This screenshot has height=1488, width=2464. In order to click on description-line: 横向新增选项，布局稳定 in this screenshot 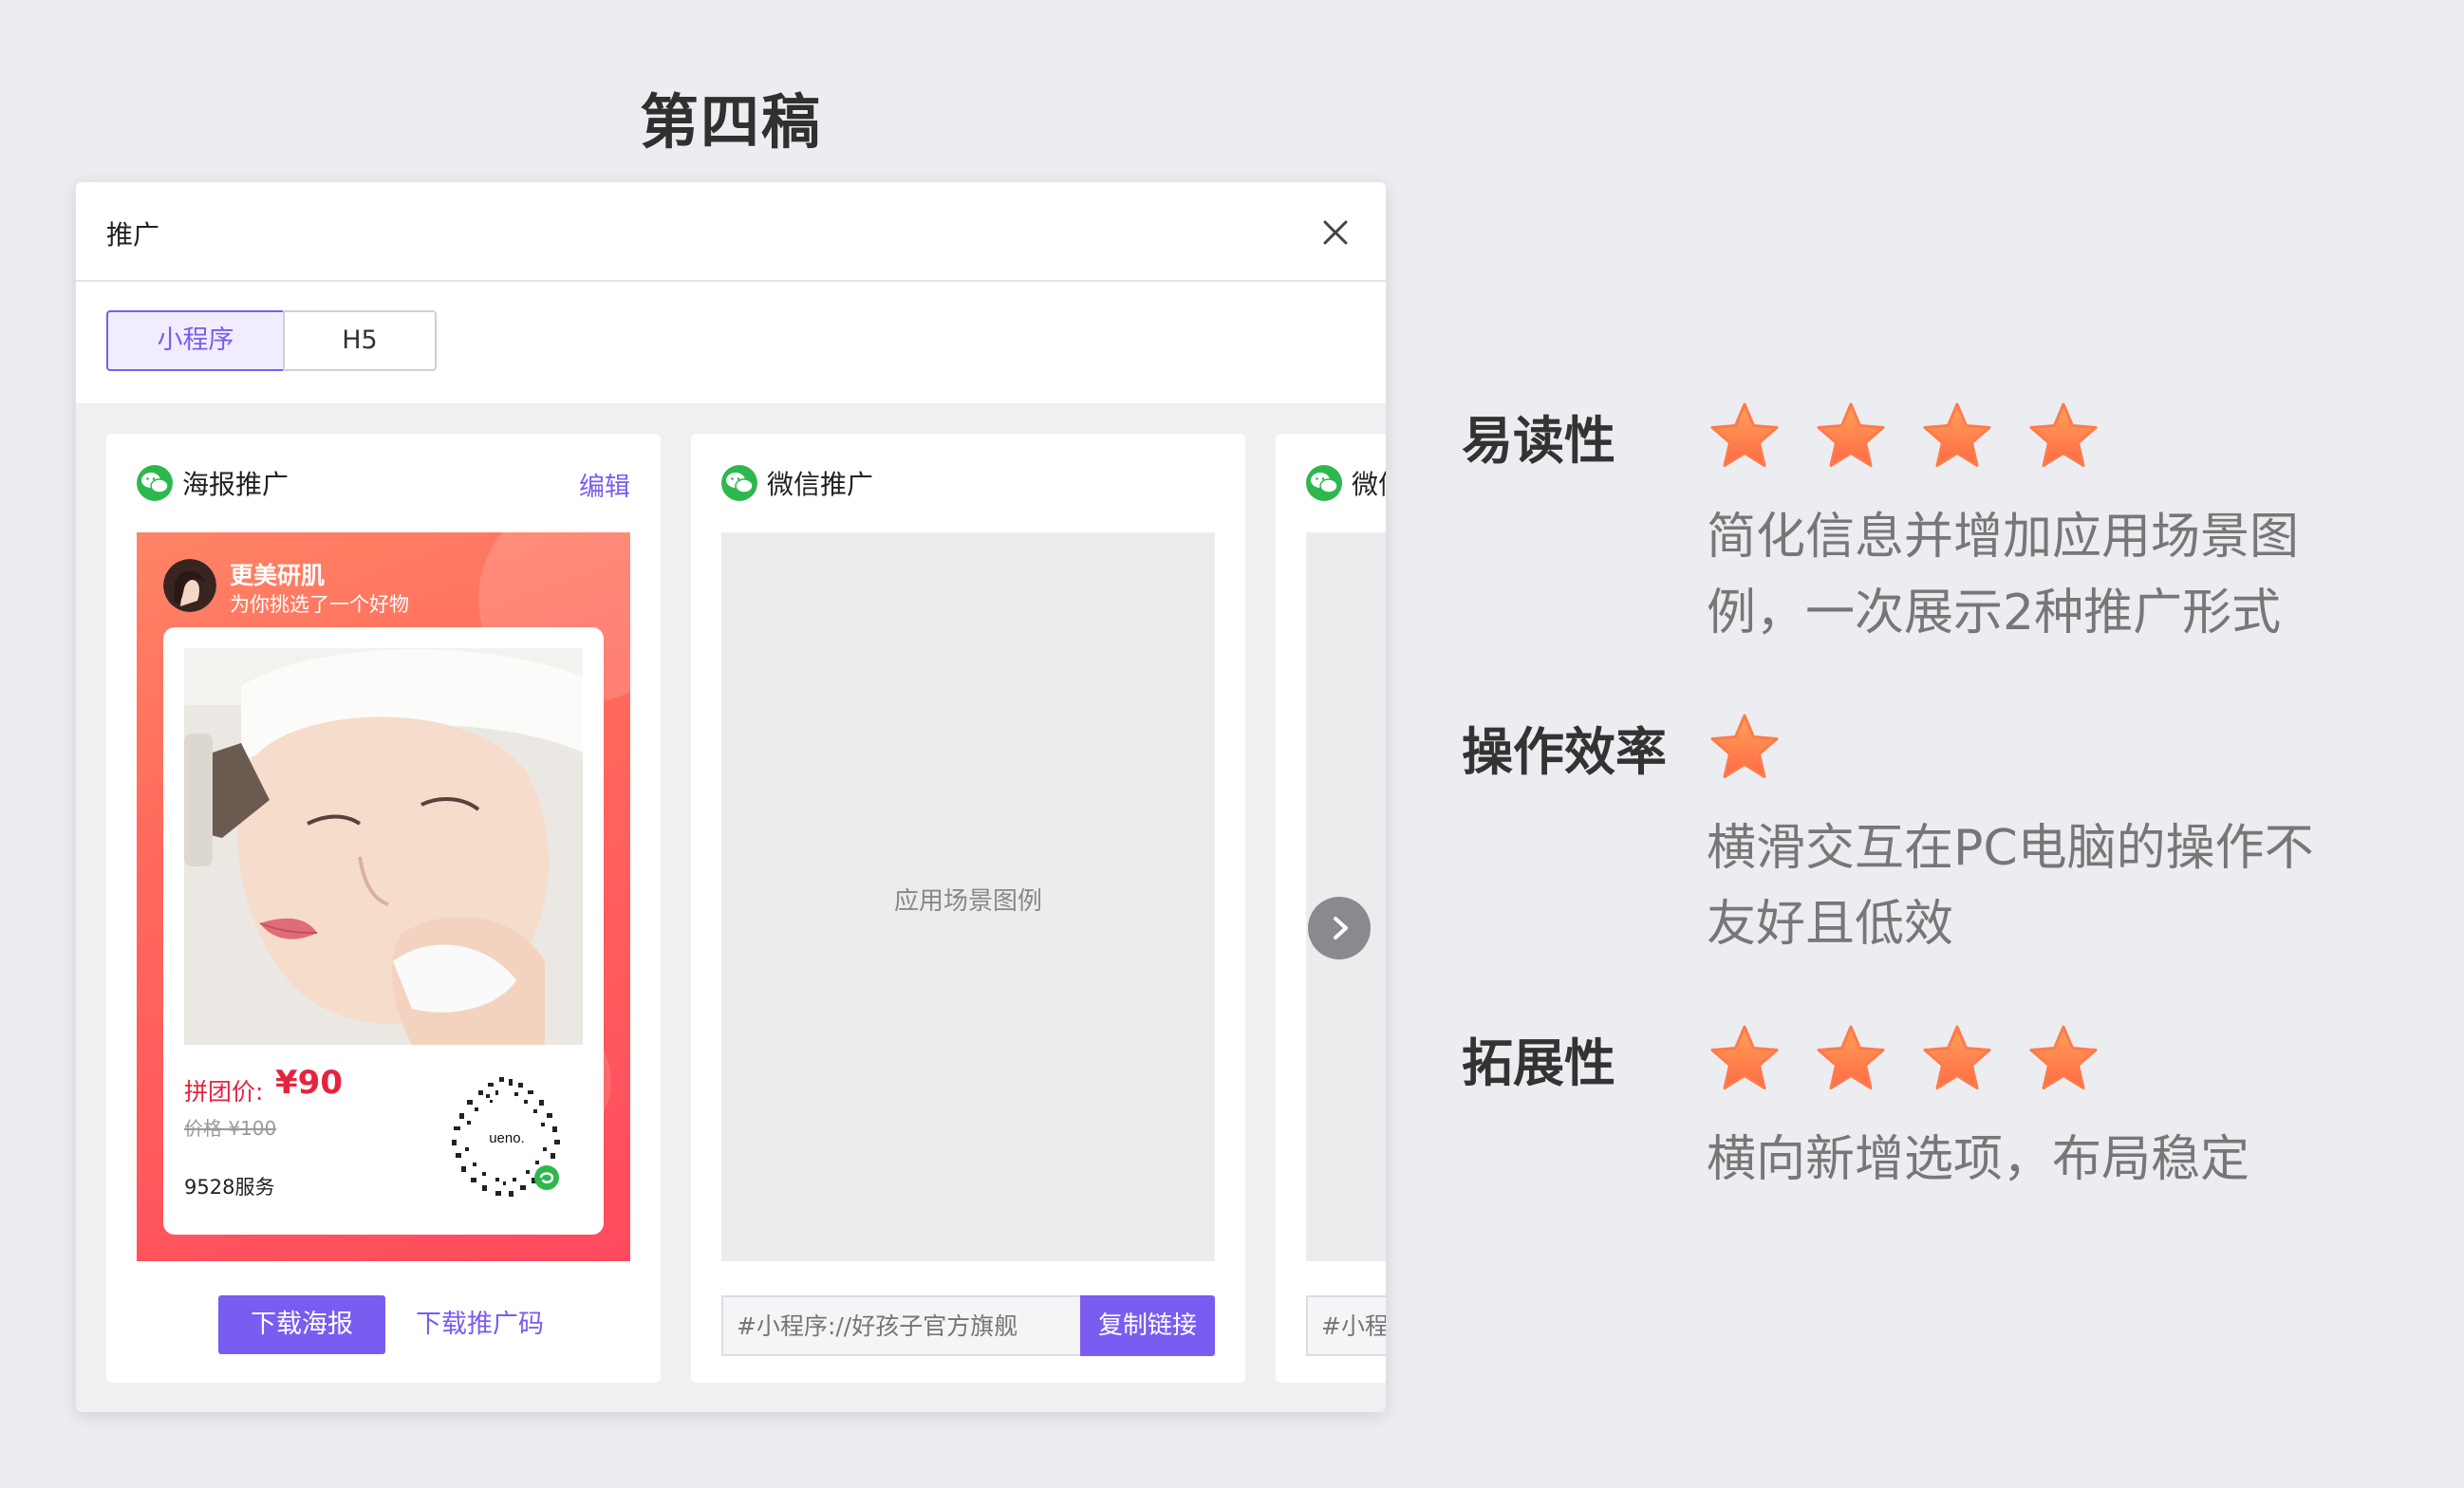, I will do `click(1979, 1159)`.